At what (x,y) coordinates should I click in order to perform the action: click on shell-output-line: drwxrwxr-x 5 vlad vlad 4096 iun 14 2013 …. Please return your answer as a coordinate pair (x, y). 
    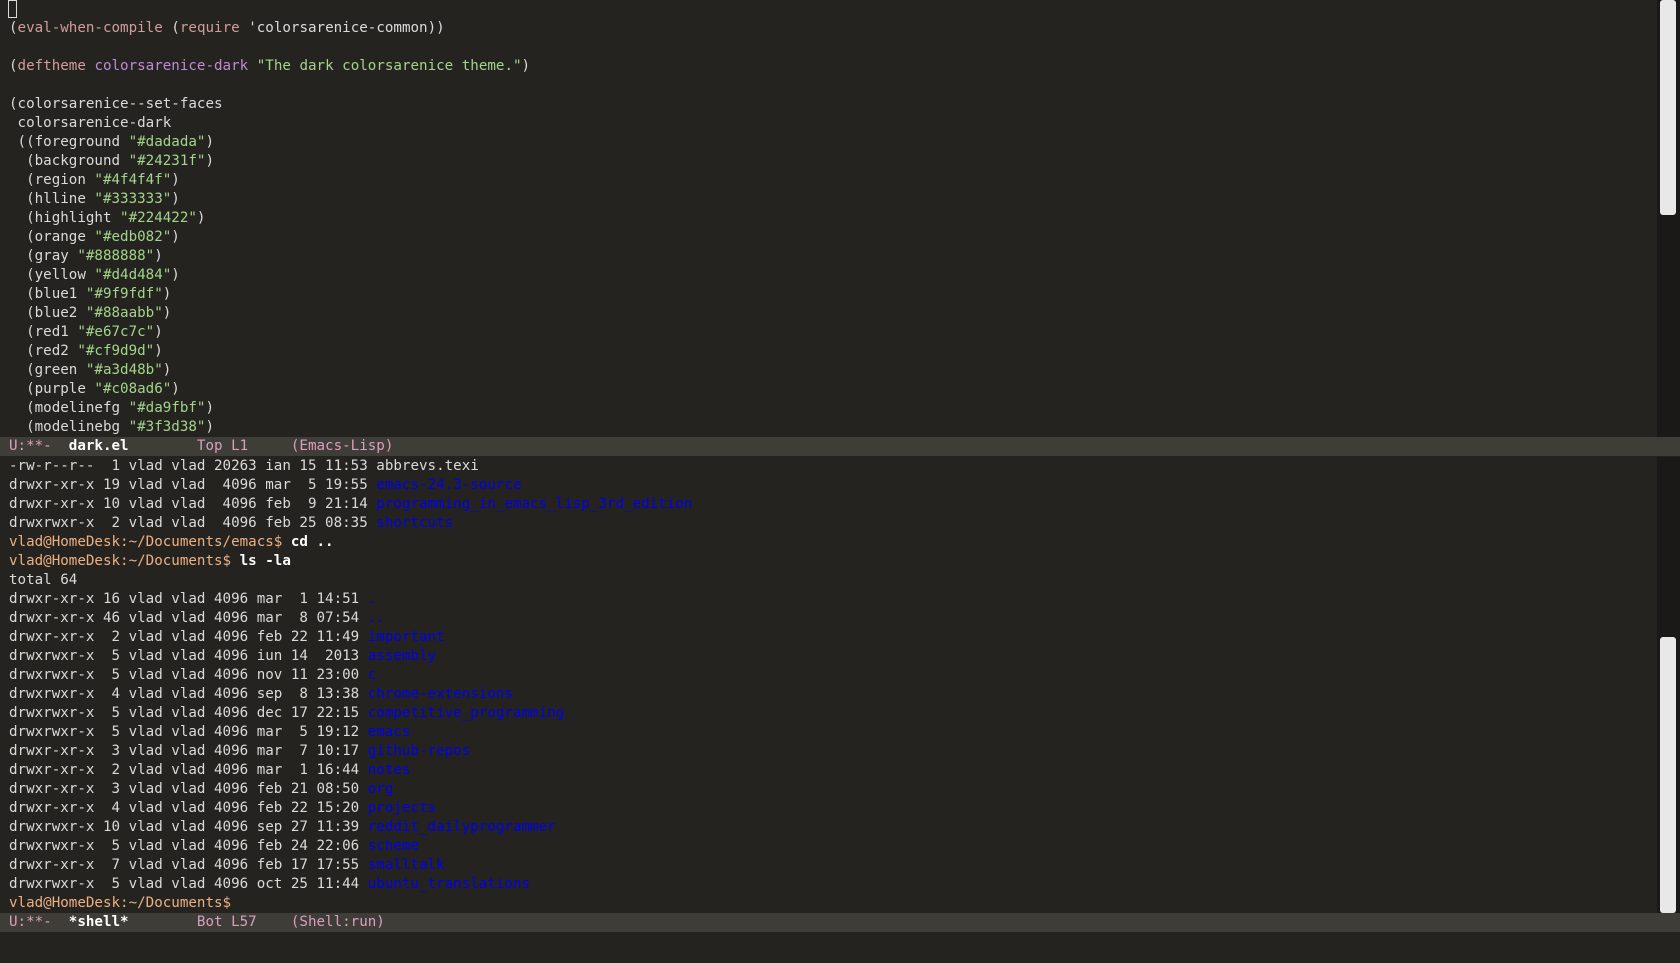
    Looking at the image, I should click on (828, 656).